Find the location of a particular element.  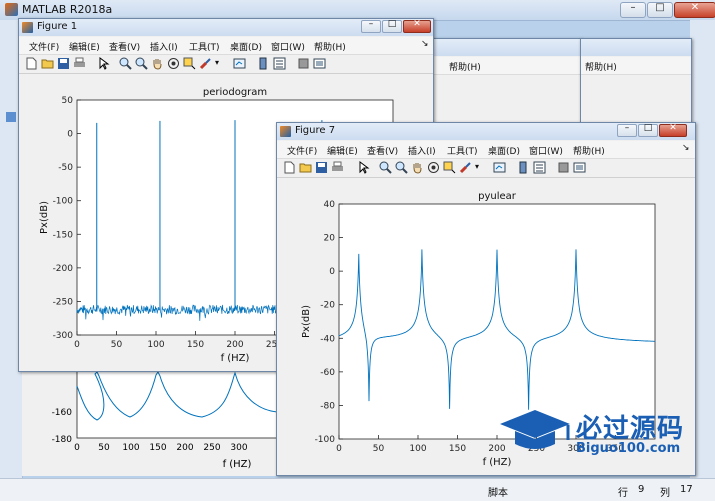

figure1-titlebar: Figure 1 – □ ✕ is located at coordinates (226, 27).